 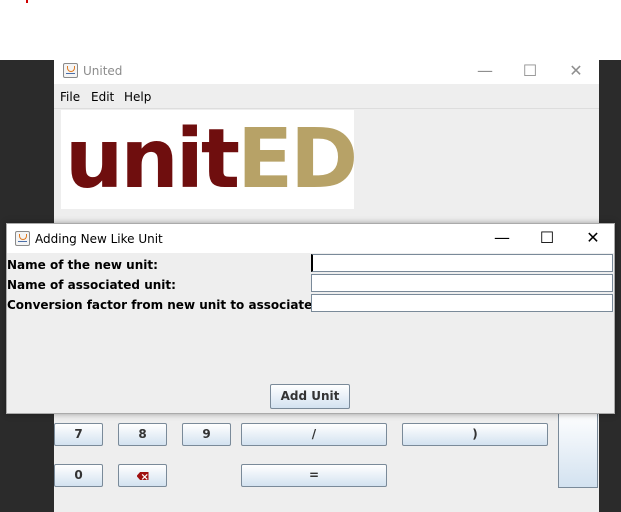 I want to click on menu-file: File, so click(x=70, y=97).